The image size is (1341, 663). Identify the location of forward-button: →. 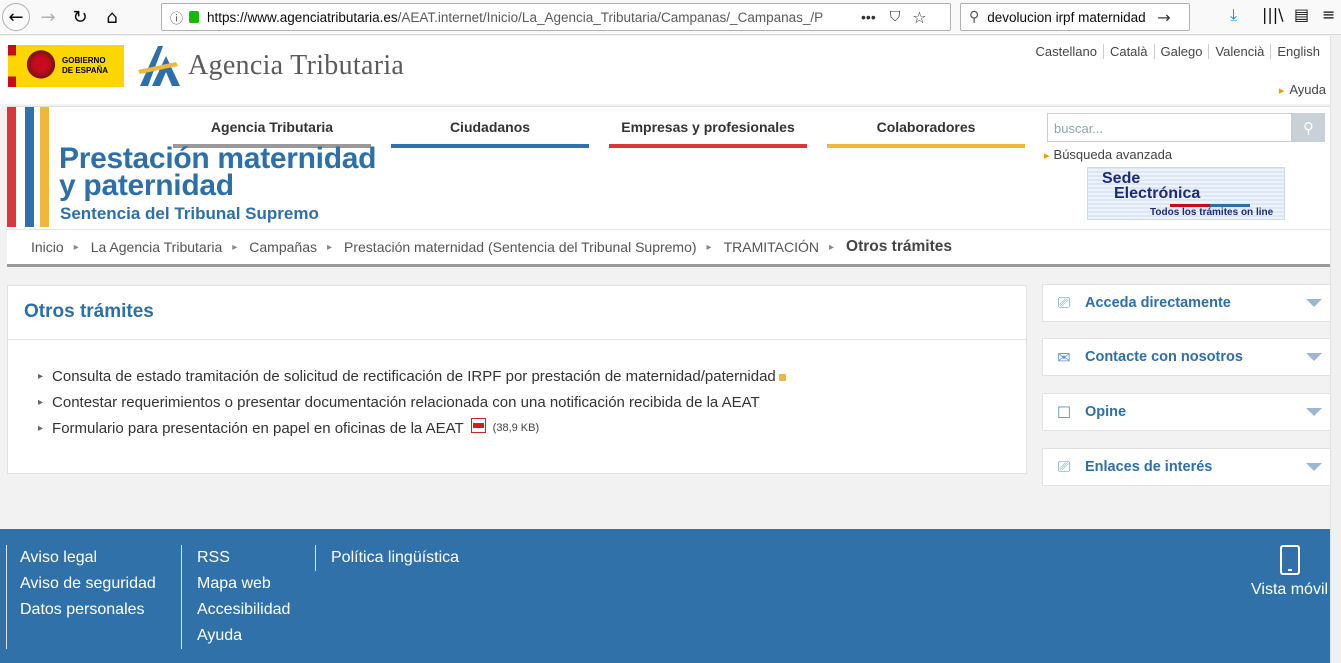
(48, 17).